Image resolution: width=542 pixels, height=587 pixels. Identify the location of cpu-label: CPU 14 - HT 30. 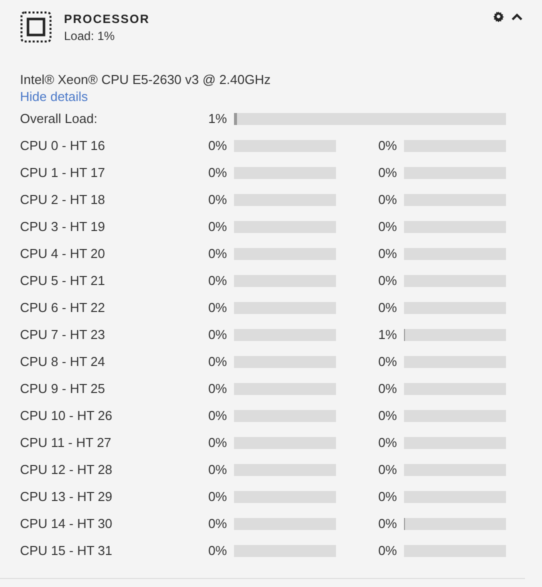
(67, 523).